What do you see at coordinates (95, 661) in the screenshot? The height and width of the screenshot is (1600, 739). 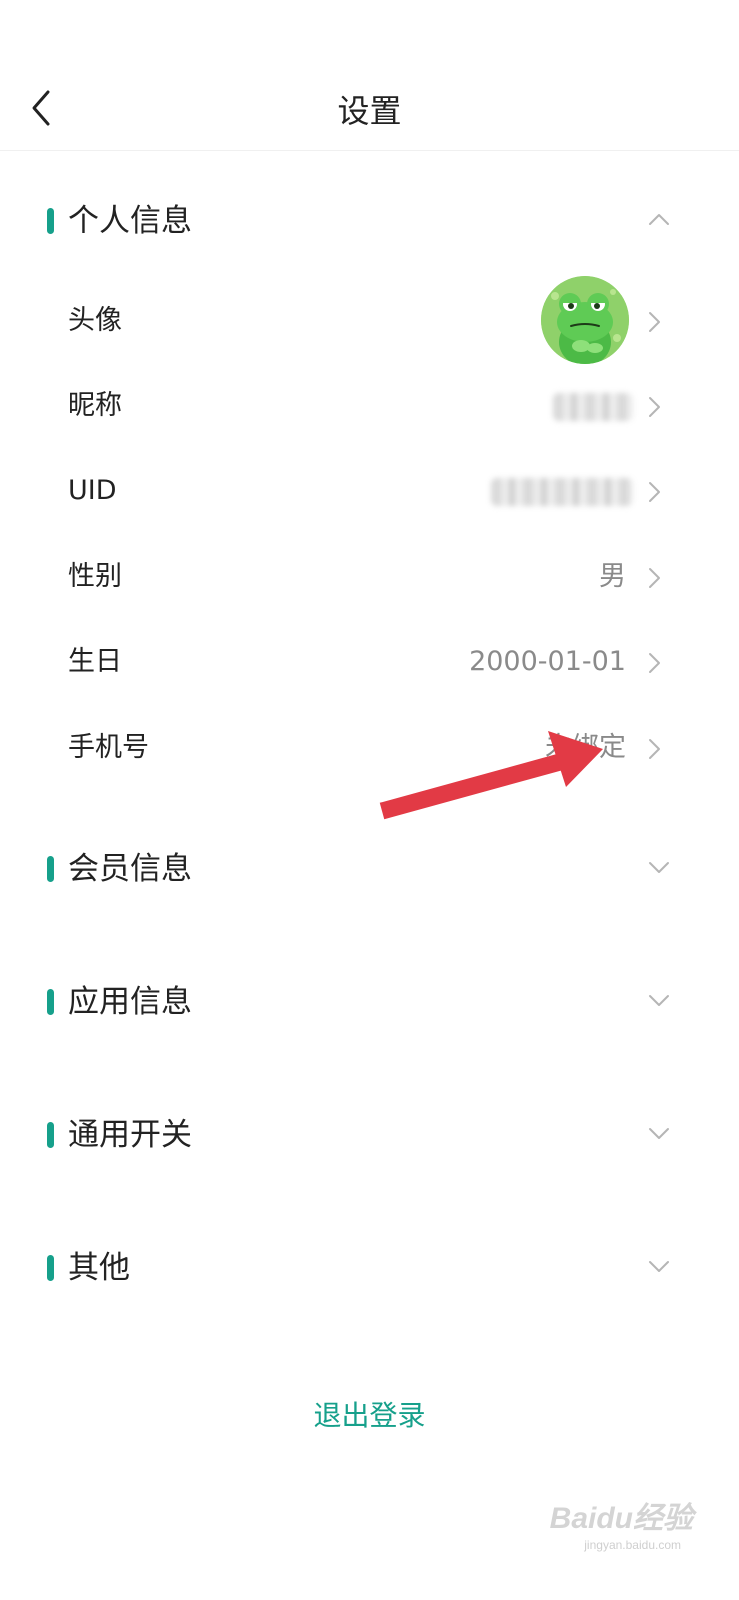 I see `row-label: 生日` at bounding box center [95, 661].